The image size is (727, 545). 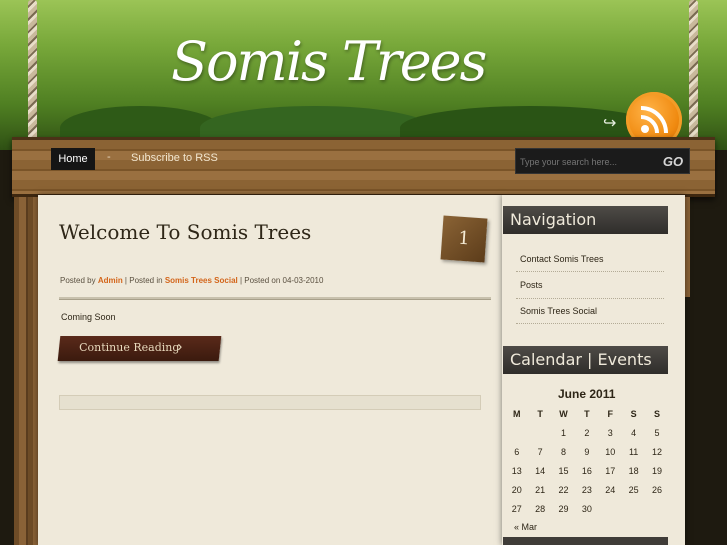 What do you see at coordinates (634, 432) in the screenshot?
I see `calendar-day: 4` at bounding box center [634, 432].